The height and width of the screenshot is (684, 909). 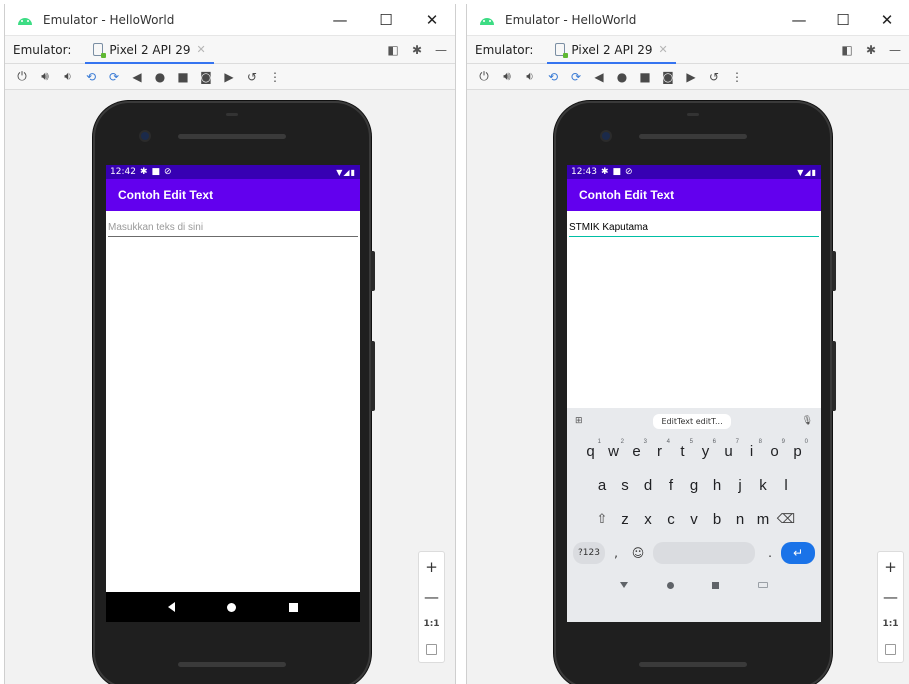 I want to click on key-f: f, so click(x=671, y=485).